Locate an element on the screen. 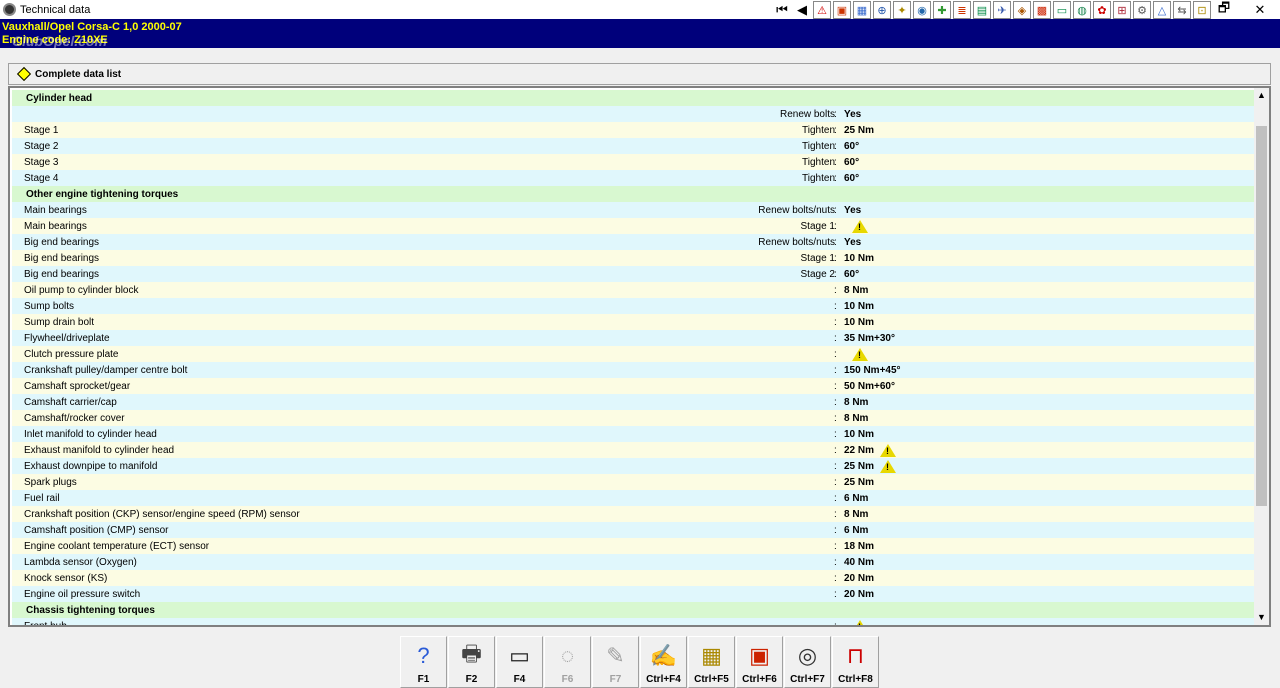 The height and width of the screenshot is (688, 1280). tool-icon-3: ▦ is located at coordinates (862, 10).